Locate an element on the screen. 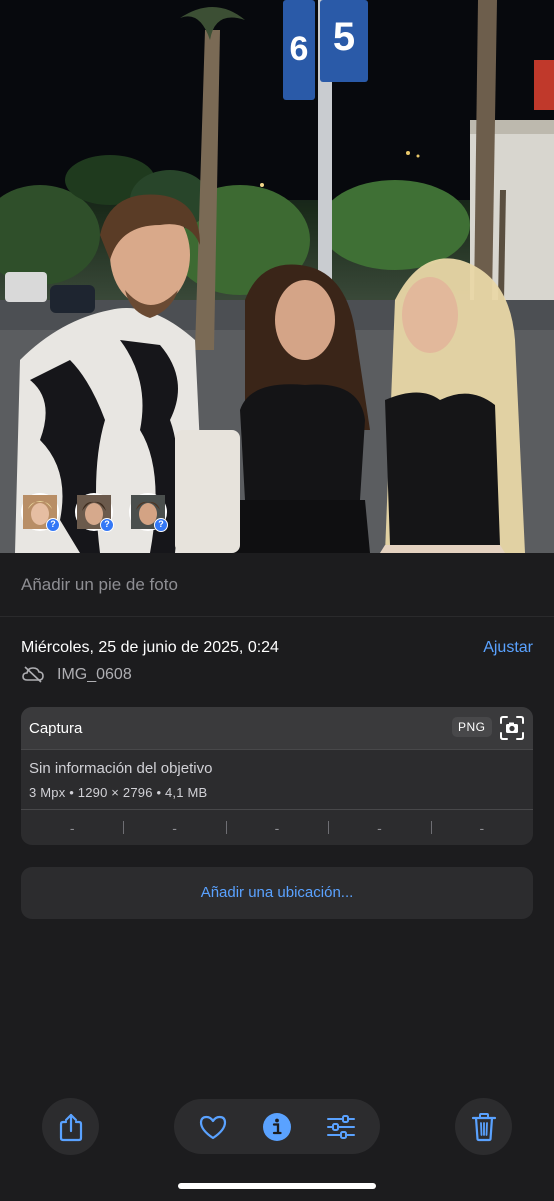 Image resolution: width=554 pixels, height=1201 pixels. action-group is located at coordinates (277, 1126).